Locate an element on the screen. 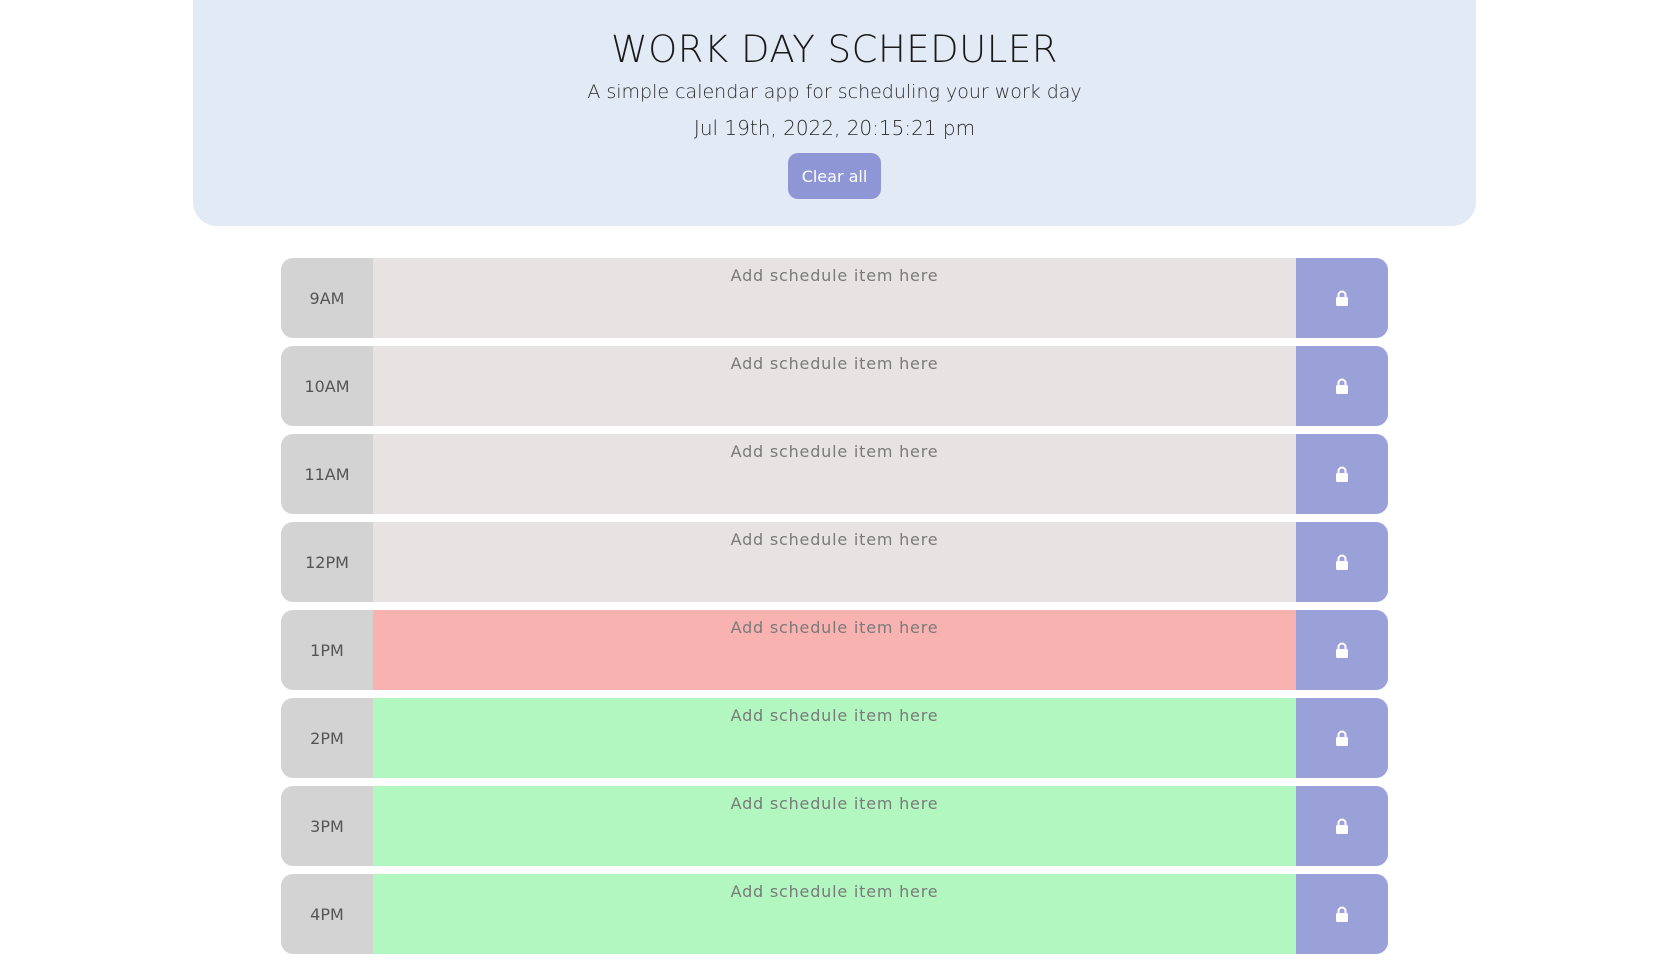 This screenshot has height=962, width=1670. time-block: 3PM is located at coordinates (834, 826).